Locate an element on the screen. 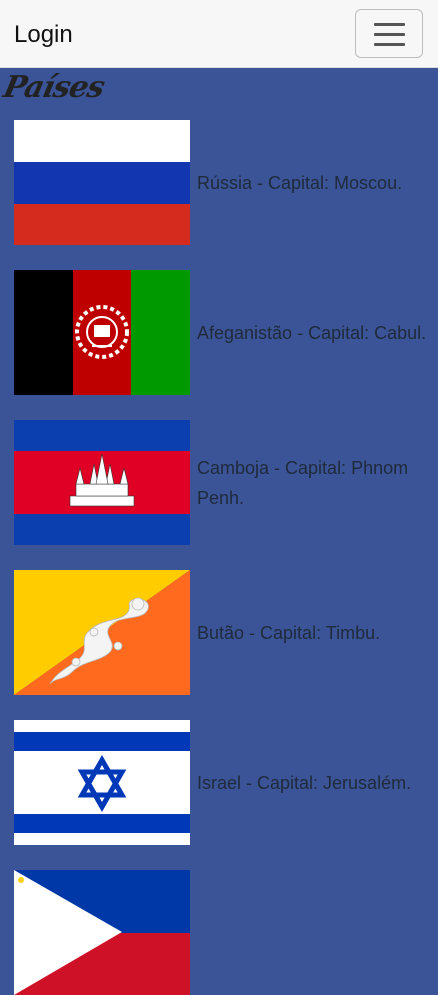 The image size is (438, 995). login-link: Login is located at coordinates (43, 35).